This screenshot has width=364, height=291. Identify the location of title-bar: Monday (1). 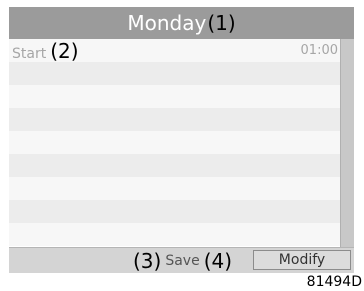
(181, 23).